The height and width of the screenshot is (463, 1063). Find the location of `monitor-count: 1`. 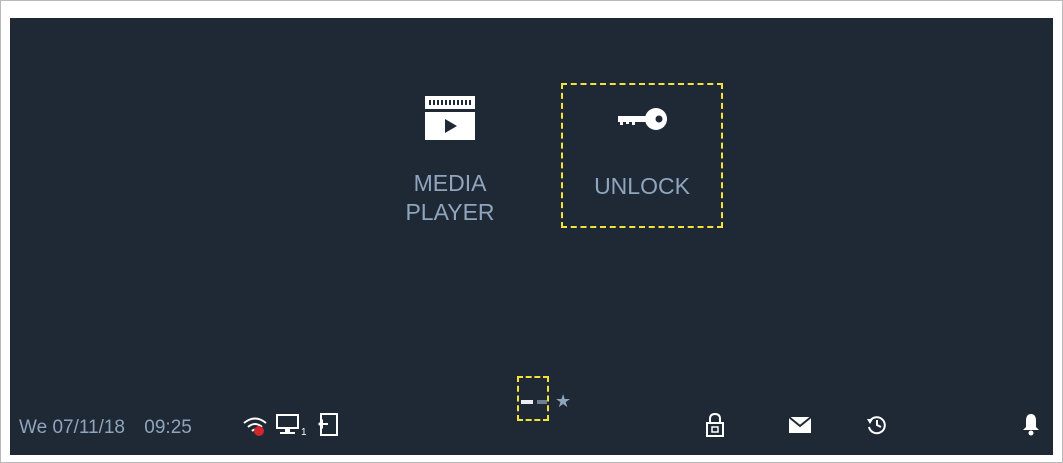

monitor-count: 1 is located at coordinates (304, 432).